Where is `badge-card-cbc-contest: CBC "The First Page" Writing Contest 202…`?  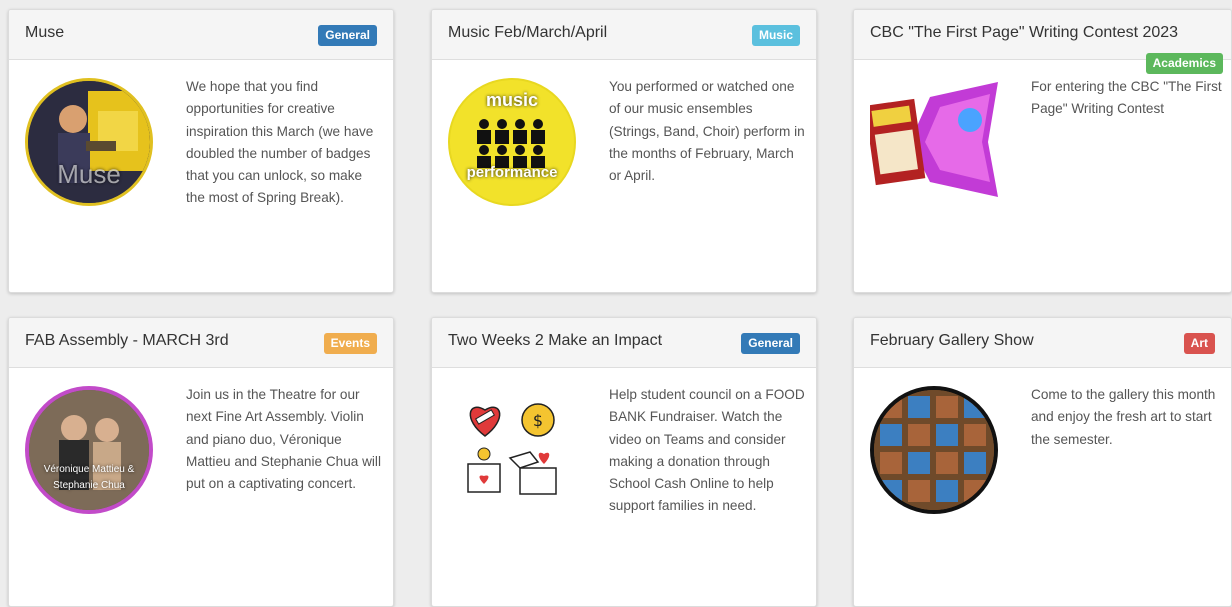 badge-card-cbc-contest: CBC "The First Page" Writing Contest 202… is located at coordinates (1042, 151).